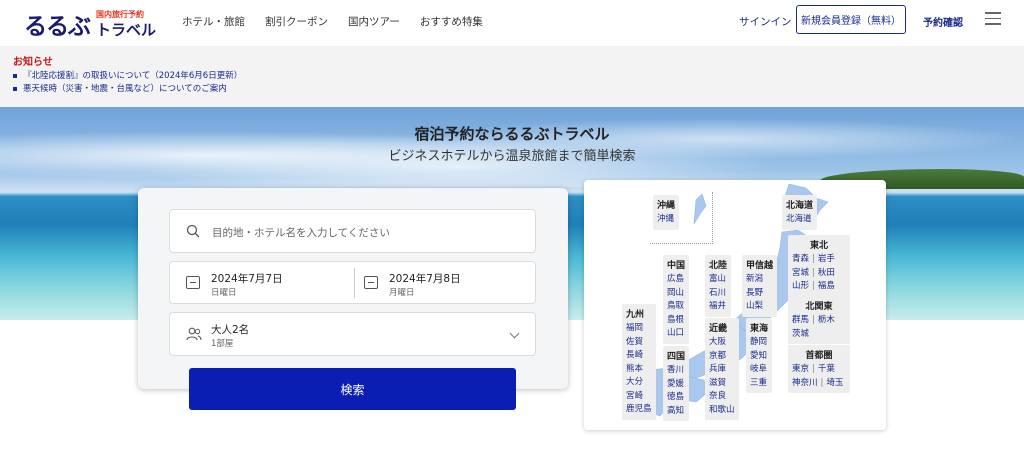  I want to click on people-icon, so click(194, 334).